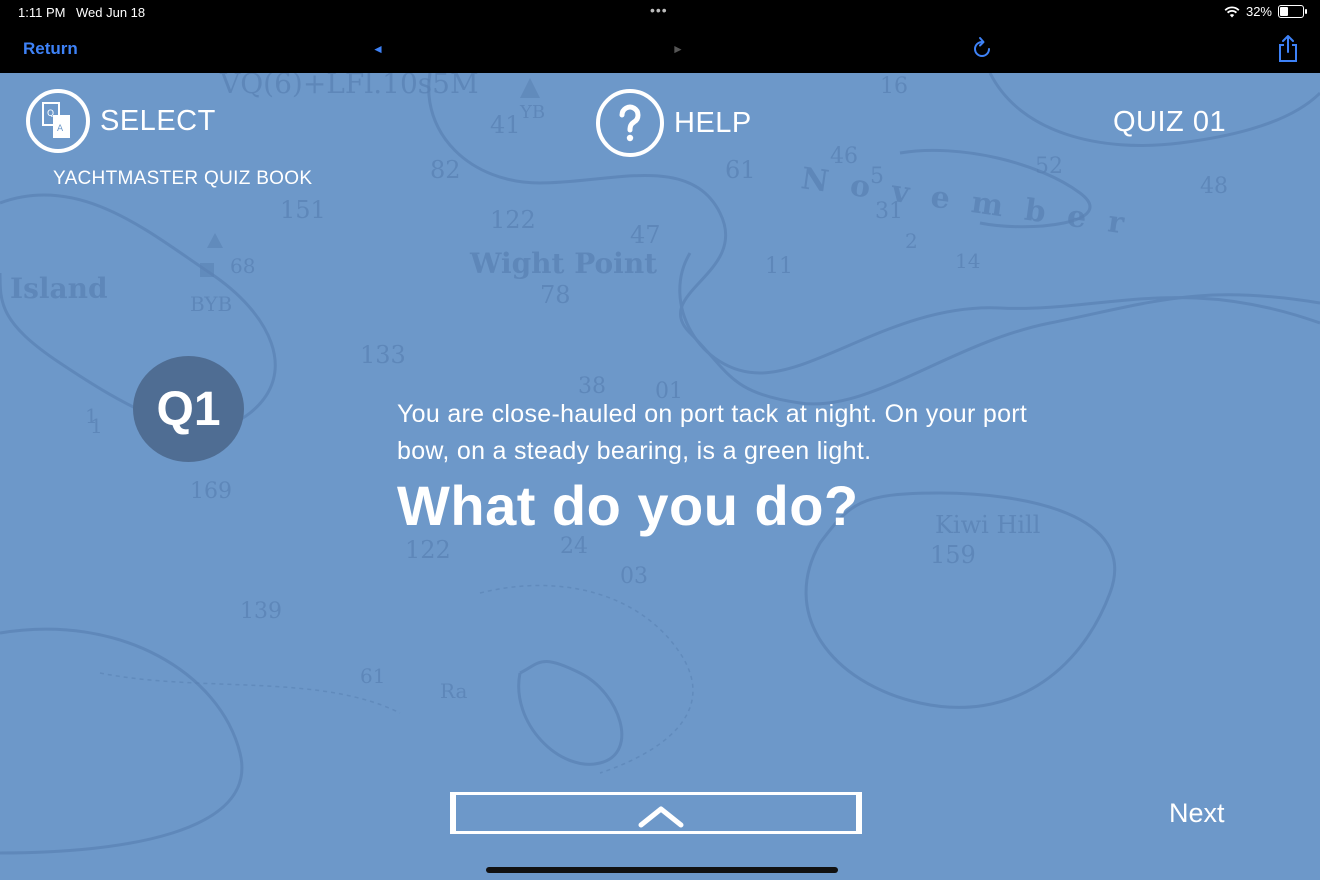 Image resolution: width=1320 pixels, height=880 pixels. What do you see at coordinates (1306, 11) in the screenshot?
I see `battery-tip` at bounding box center [1306, 11].